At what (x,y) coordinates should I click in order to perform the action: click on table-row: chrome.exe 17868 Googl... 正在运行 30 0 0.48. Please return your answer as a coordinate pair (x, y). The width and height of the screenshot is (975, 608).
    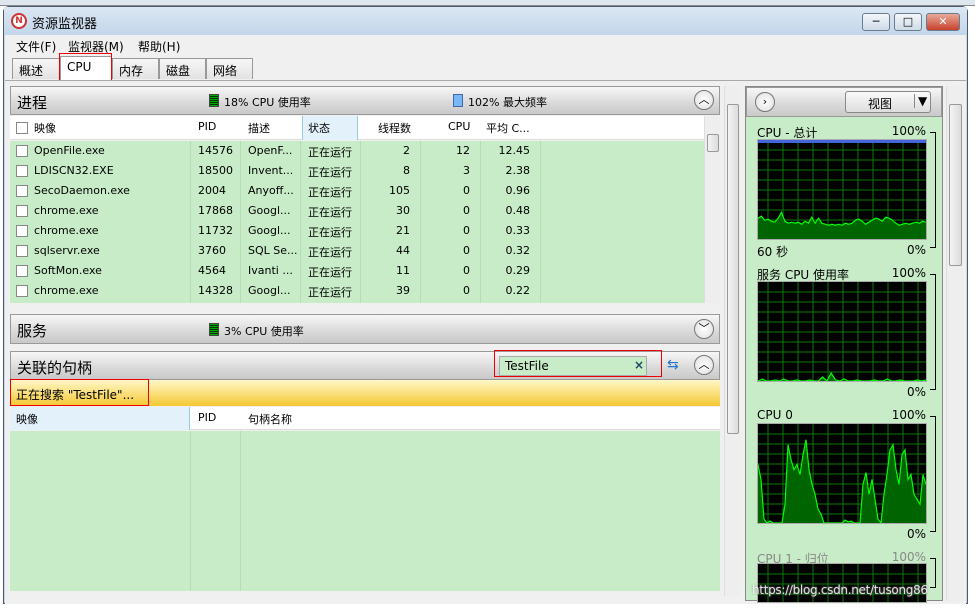
    Looking at the image, I should click on (357, 211).